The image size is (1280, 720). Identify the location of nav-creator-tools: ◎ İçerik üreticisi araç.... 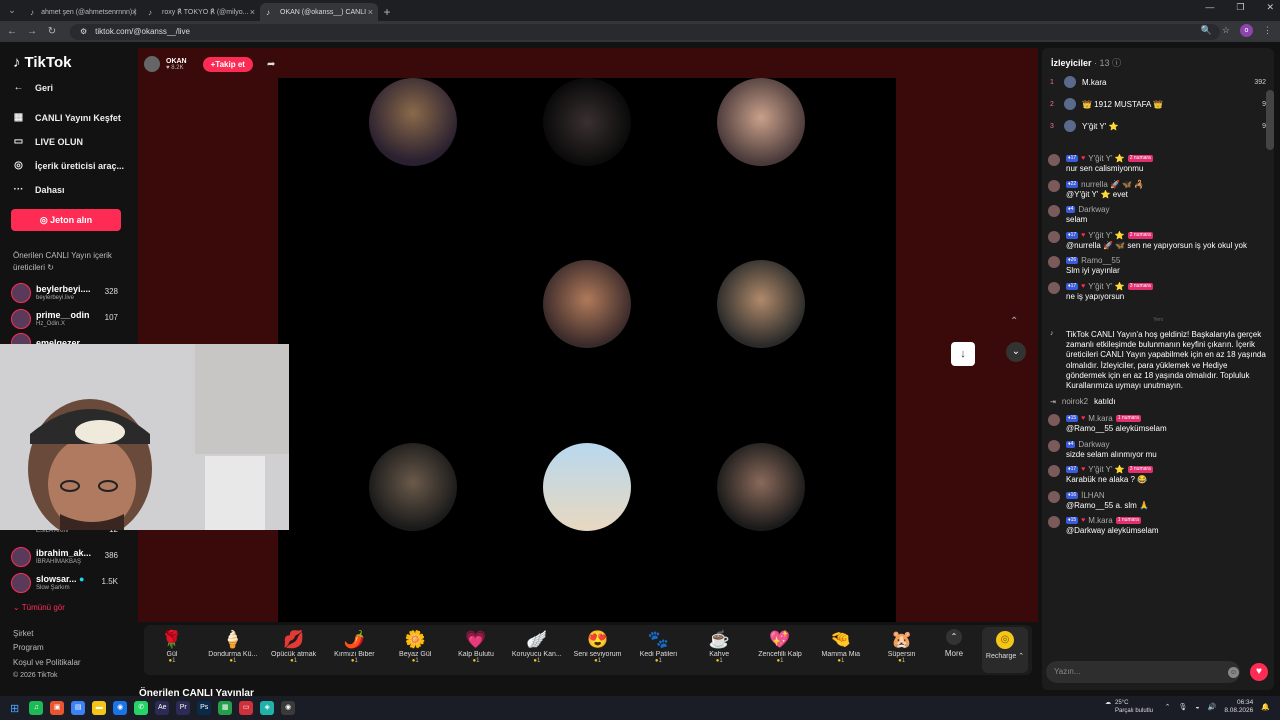
(68, 165).